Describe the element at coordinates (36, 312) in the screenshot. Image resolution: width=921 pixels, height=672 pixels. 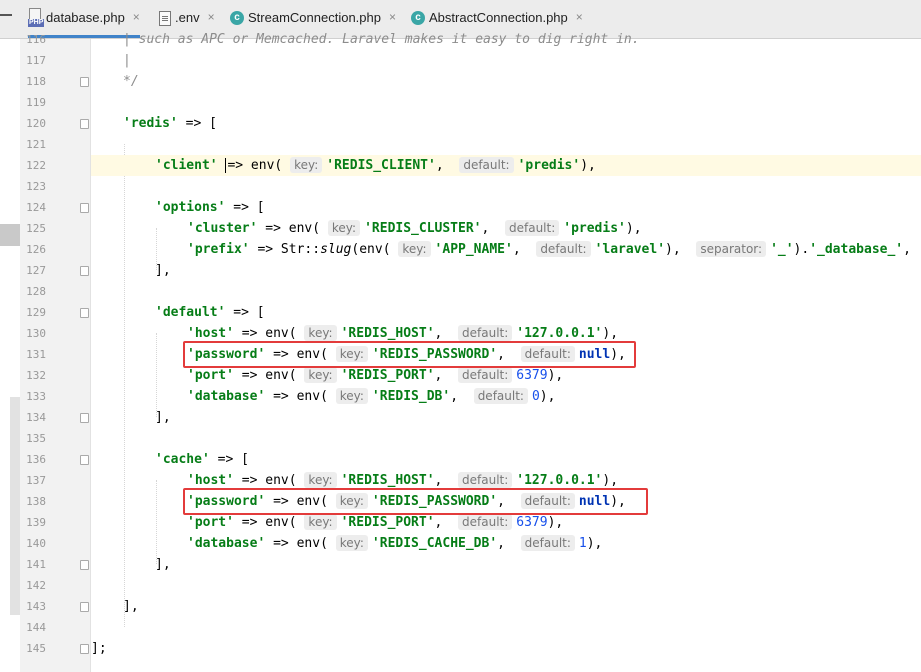
I see `line-number: 129` at that location.